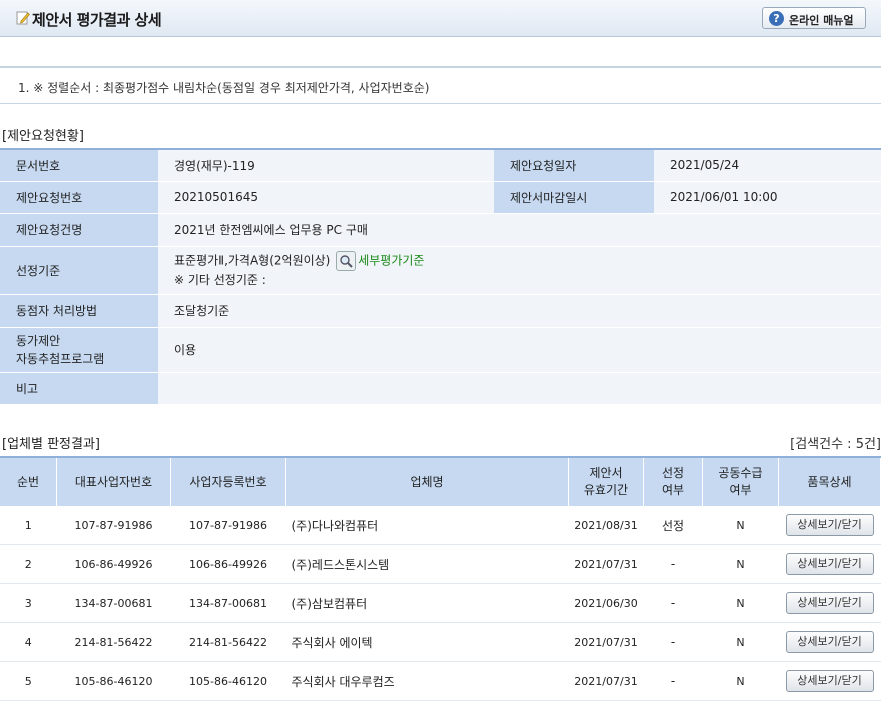 The height and width of the screenshot is (701, 891). I want to click on detail-criteria-link: 세부평가기준, so click(391, 261).